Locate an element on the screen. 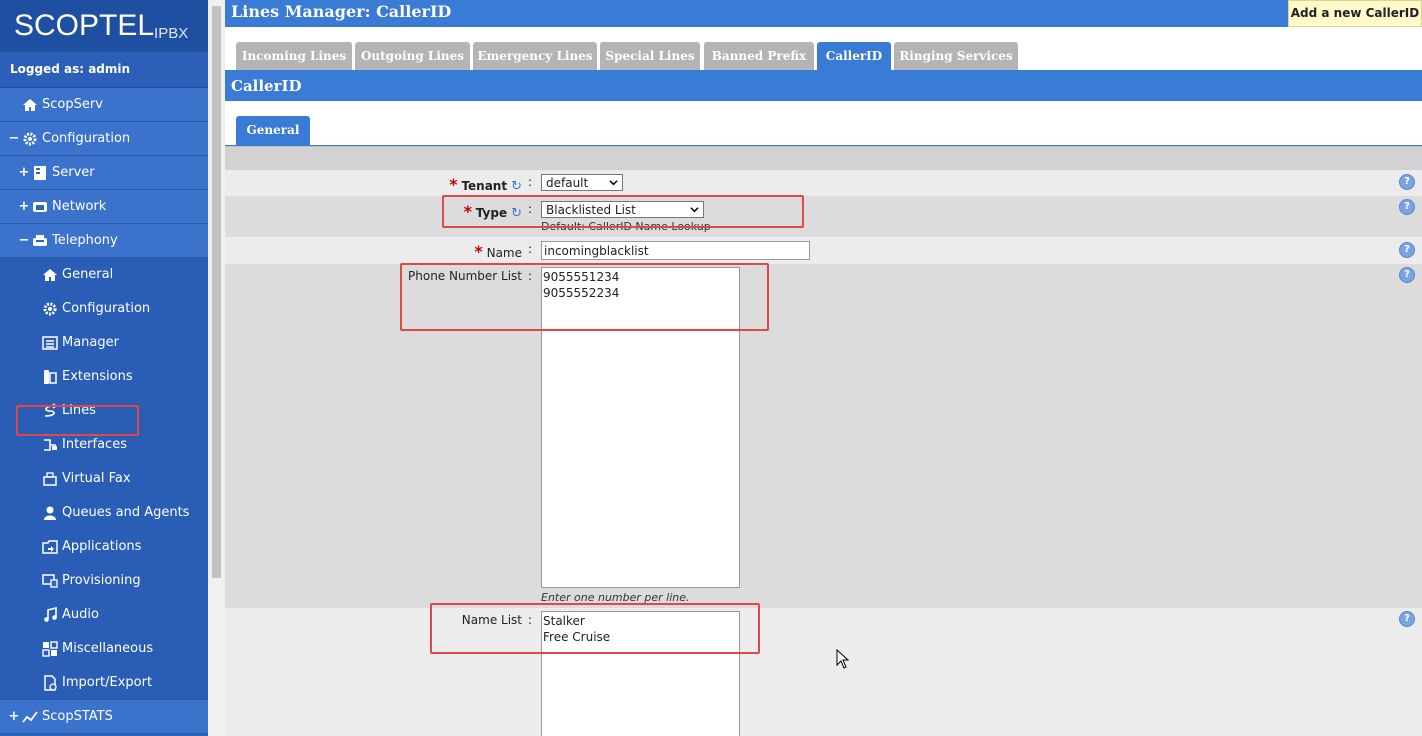 The image size is (1422, 736). sidebar-item-general: General is located at coordinates (104, 275).